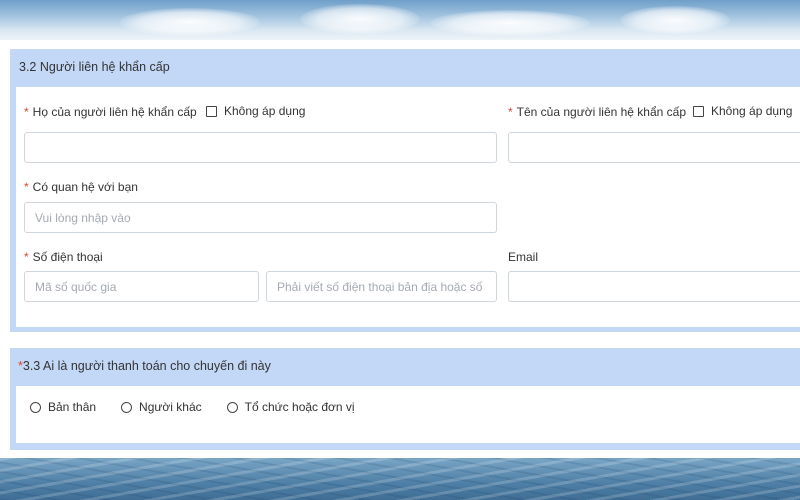  I want to click on payer-option-other-person: Người khác, so click(161, 407).